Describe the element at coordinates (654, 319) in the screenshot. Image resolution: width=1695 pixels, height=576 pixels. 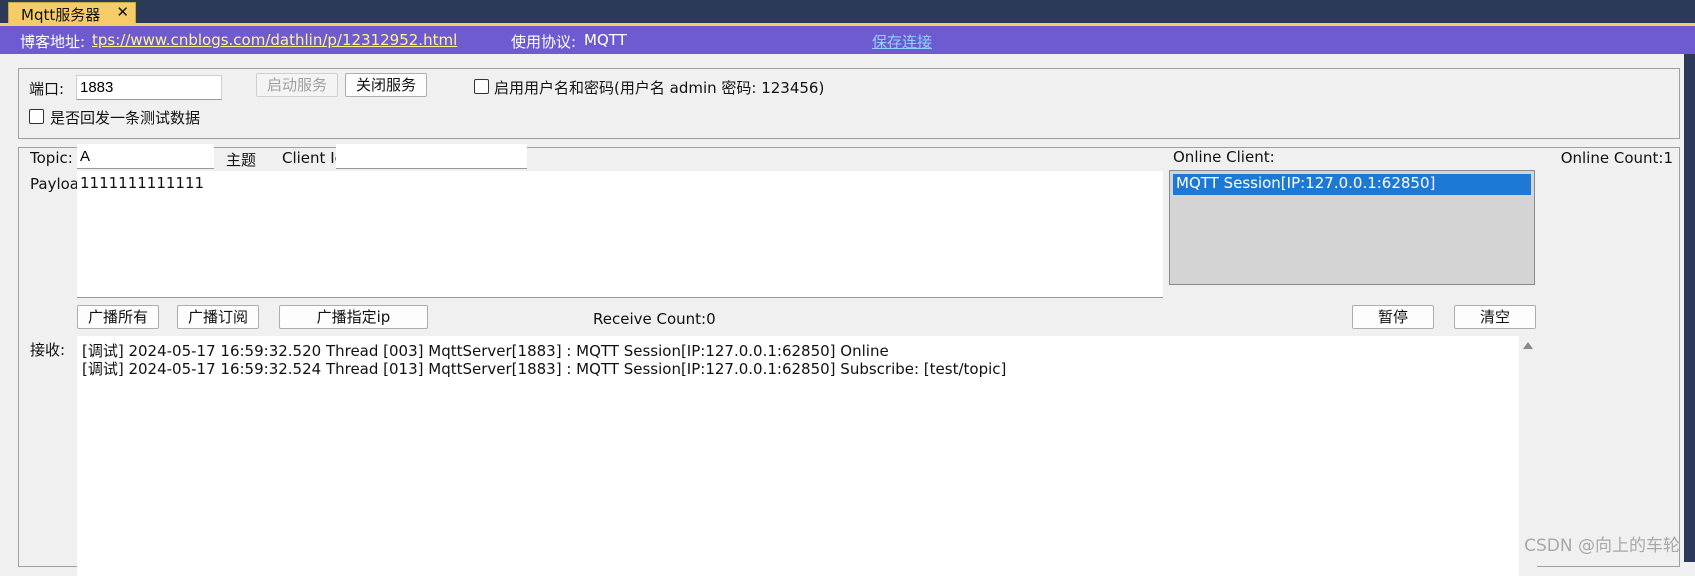
I see `receive-count: Receive Count:0` at that location.